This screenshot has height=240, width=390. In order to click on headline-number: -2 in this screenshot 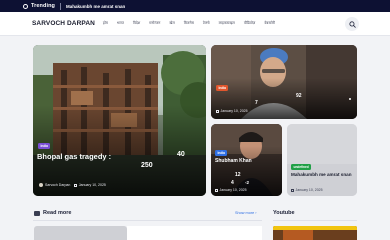, I will do `click(247, 182)`.